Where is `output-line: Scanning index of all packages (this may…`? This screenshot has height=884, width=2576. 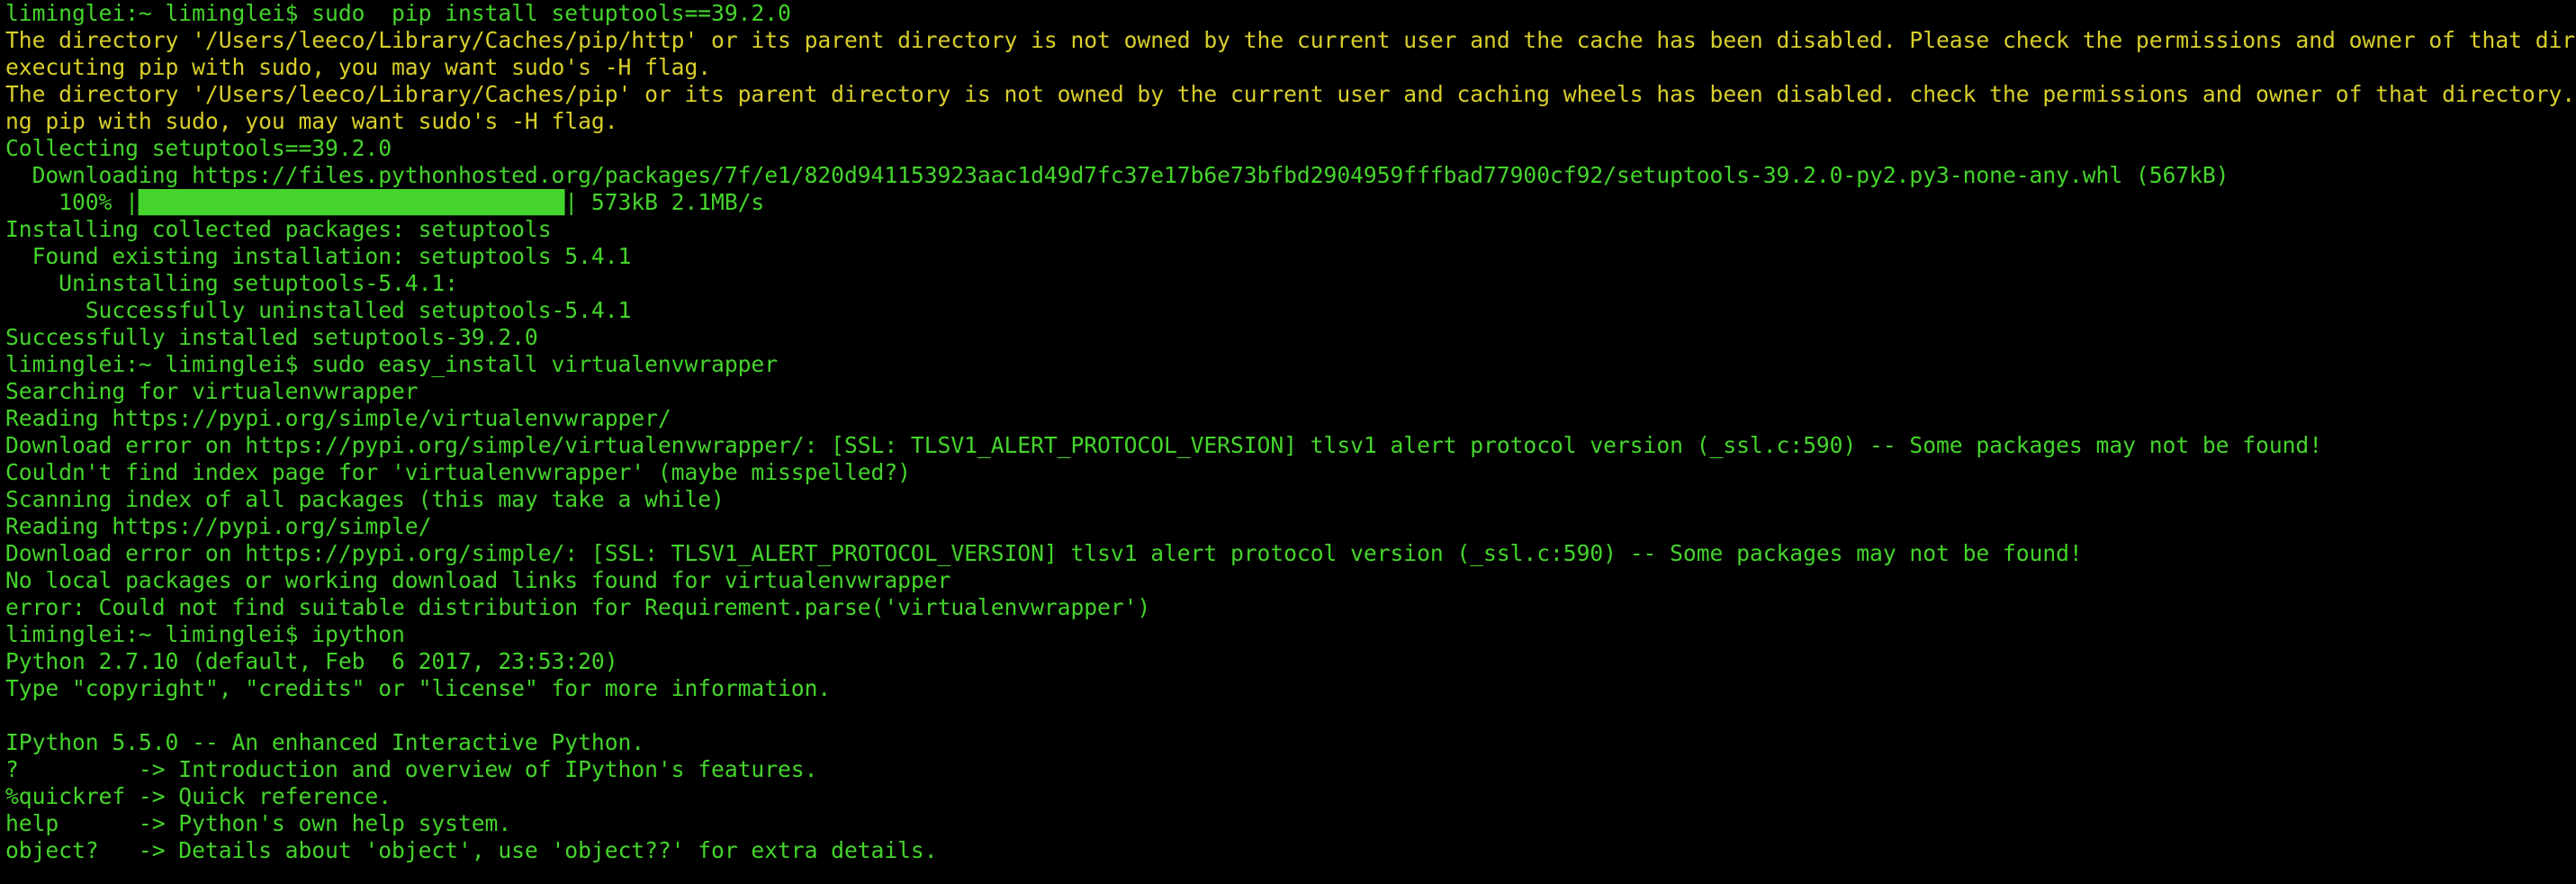 output-line: Scanning index of all packages (this may… is located at coordinates (365, 499).